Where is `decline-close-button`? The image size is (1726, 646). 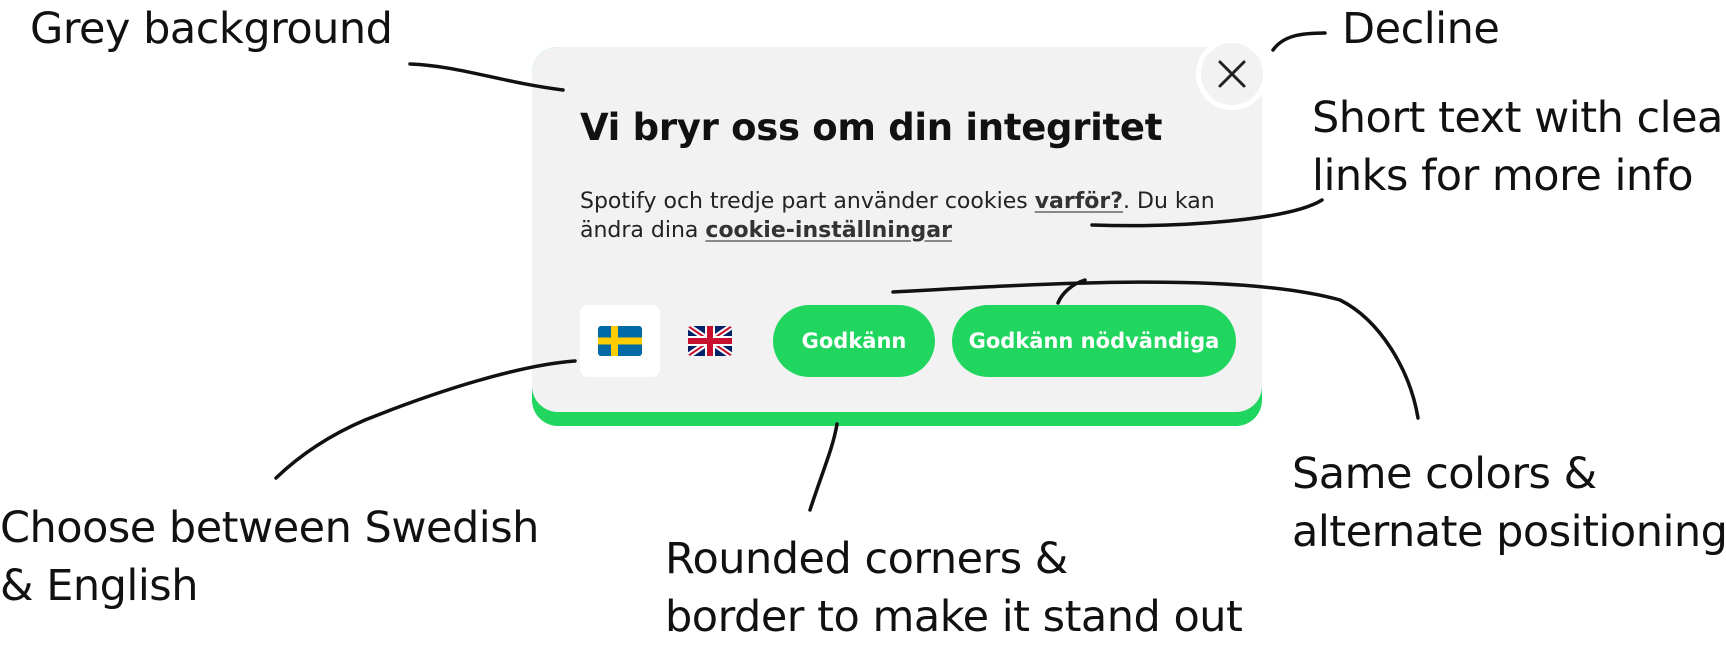 decline-close-button is located at coordinates (1232, 74).